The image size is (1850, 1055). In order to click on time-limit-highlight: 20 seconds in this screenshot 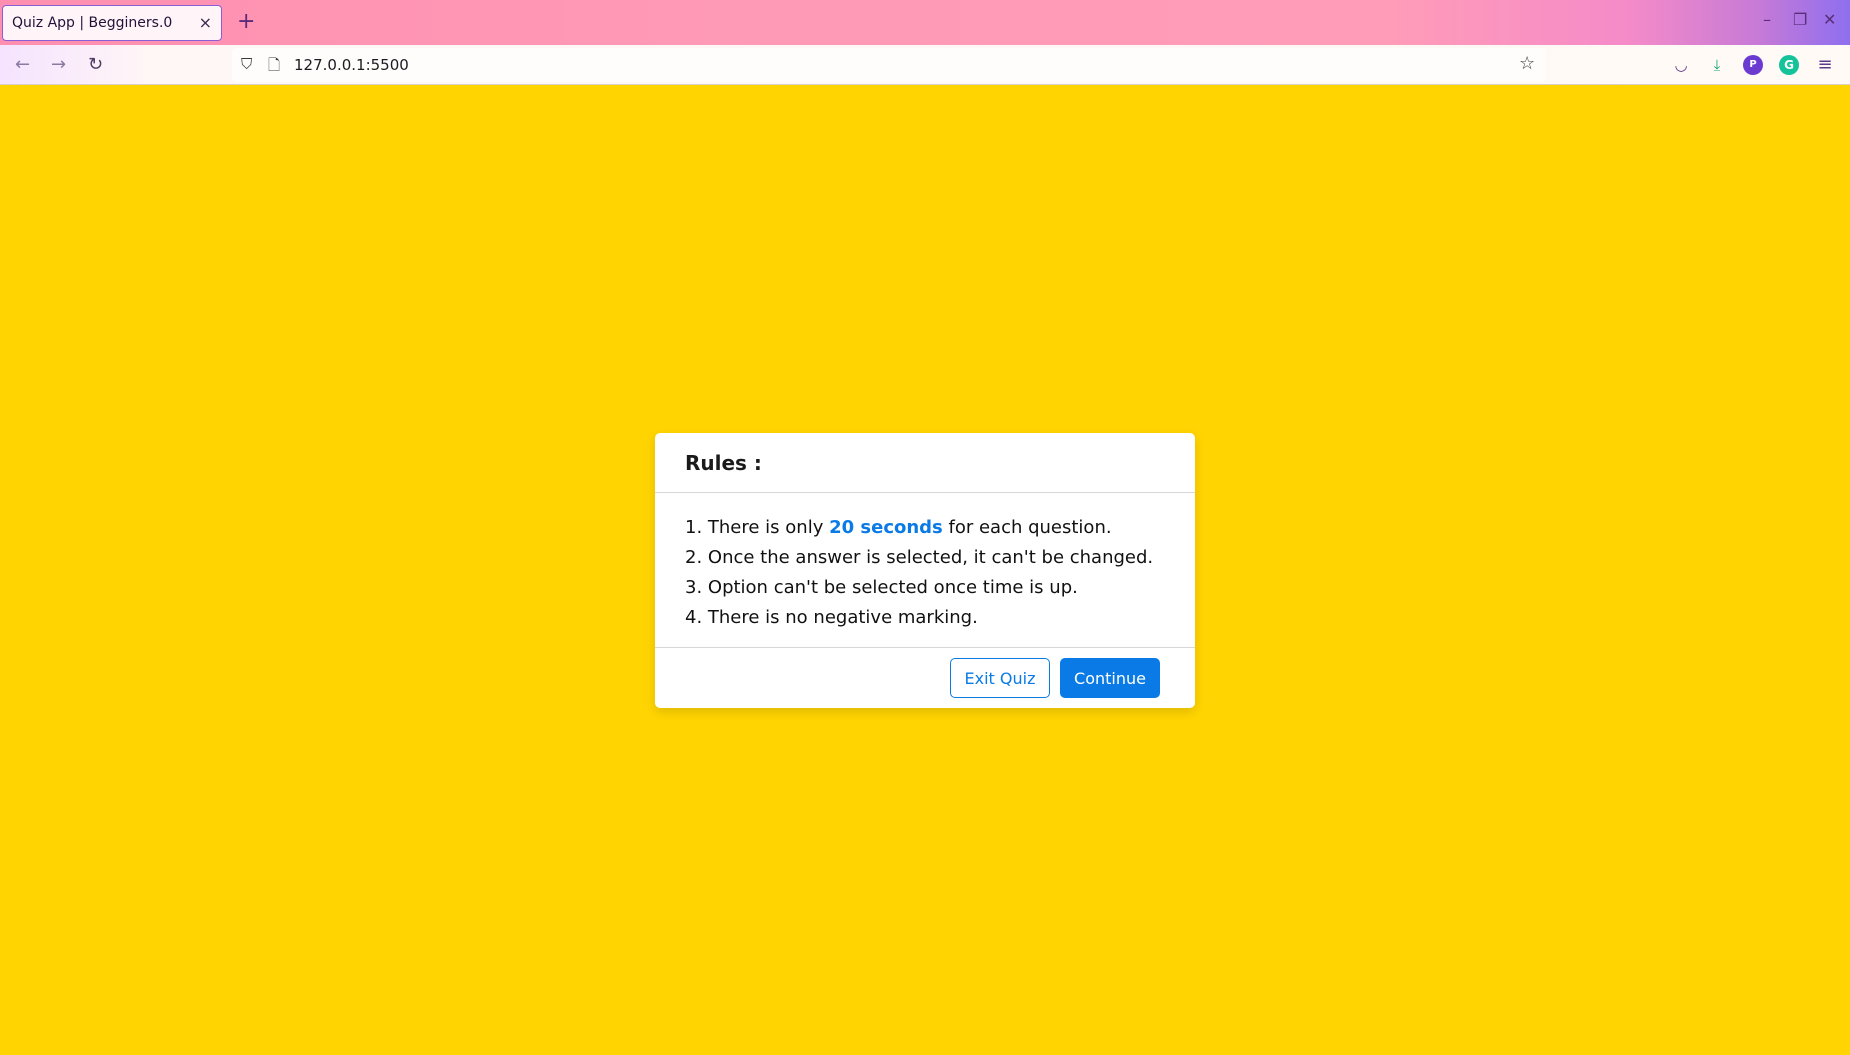, I will do `click(886, 527)`.